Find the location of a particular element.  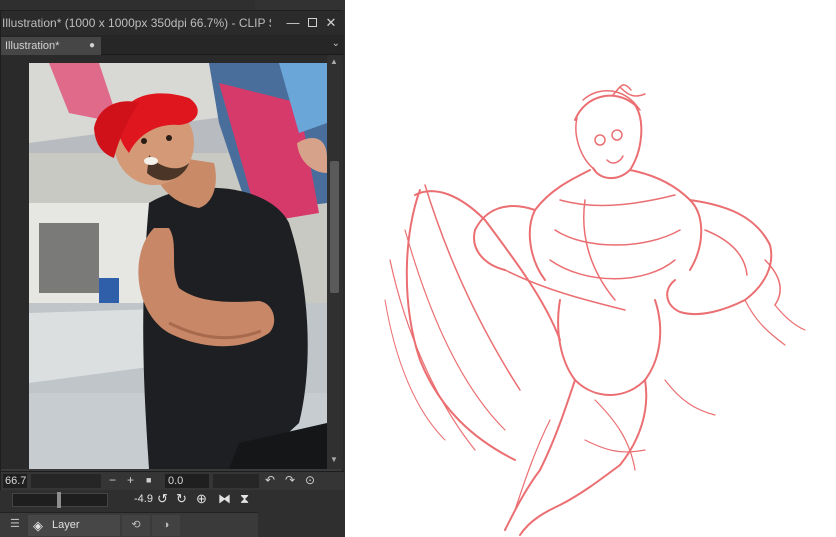

rotation-slider is located at coordinates (236, 481).